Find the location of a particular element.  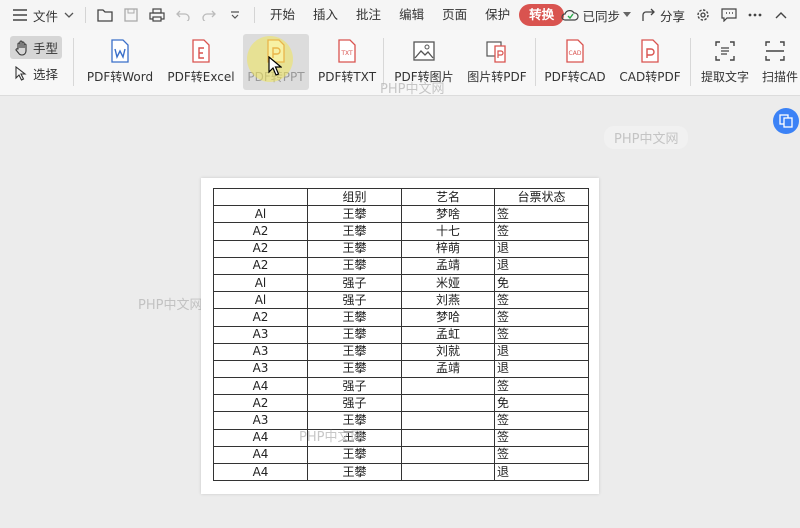

collapse-icon is located at coordinates (781, 15).